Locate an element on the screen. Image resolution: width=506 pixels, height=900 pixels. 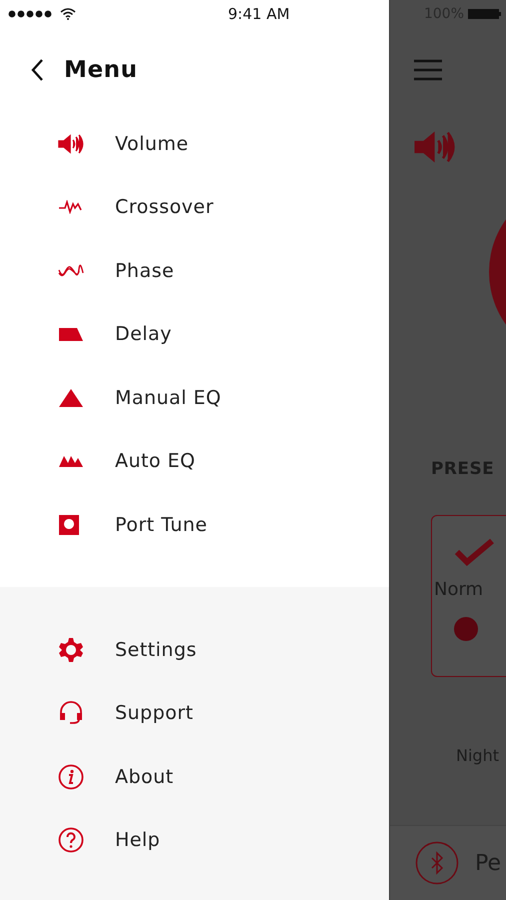
menu-item: Support is located at coordinates (194, 713).